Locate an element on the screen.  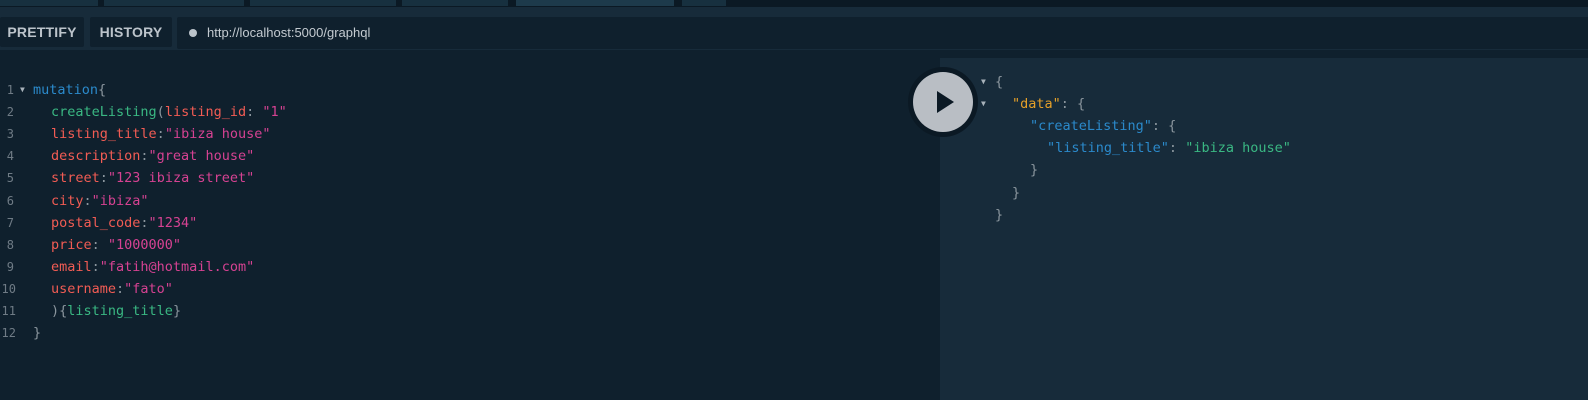
code-token: "great house" is located at coordinates (201, 156).